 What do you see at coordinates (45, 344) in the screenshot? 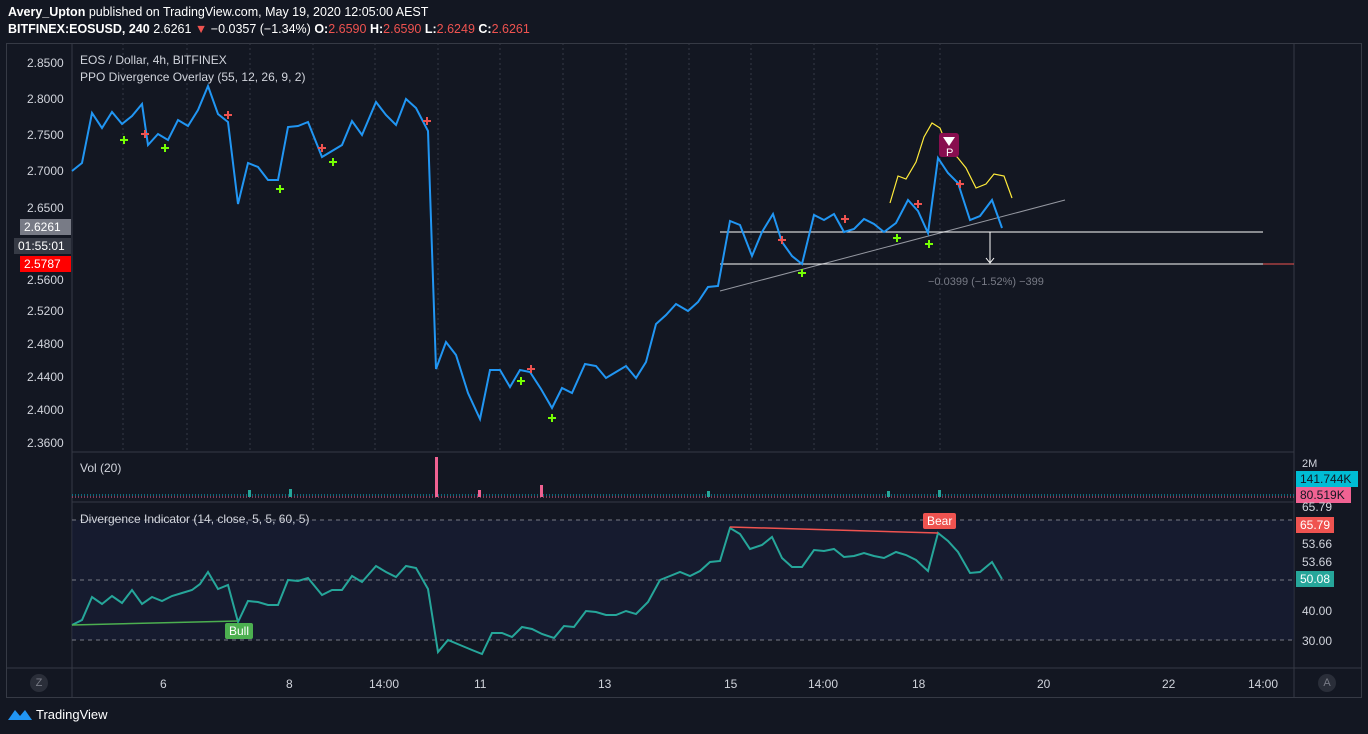
I see `y-tick: 2.4800` at bounding box center [45, 344].